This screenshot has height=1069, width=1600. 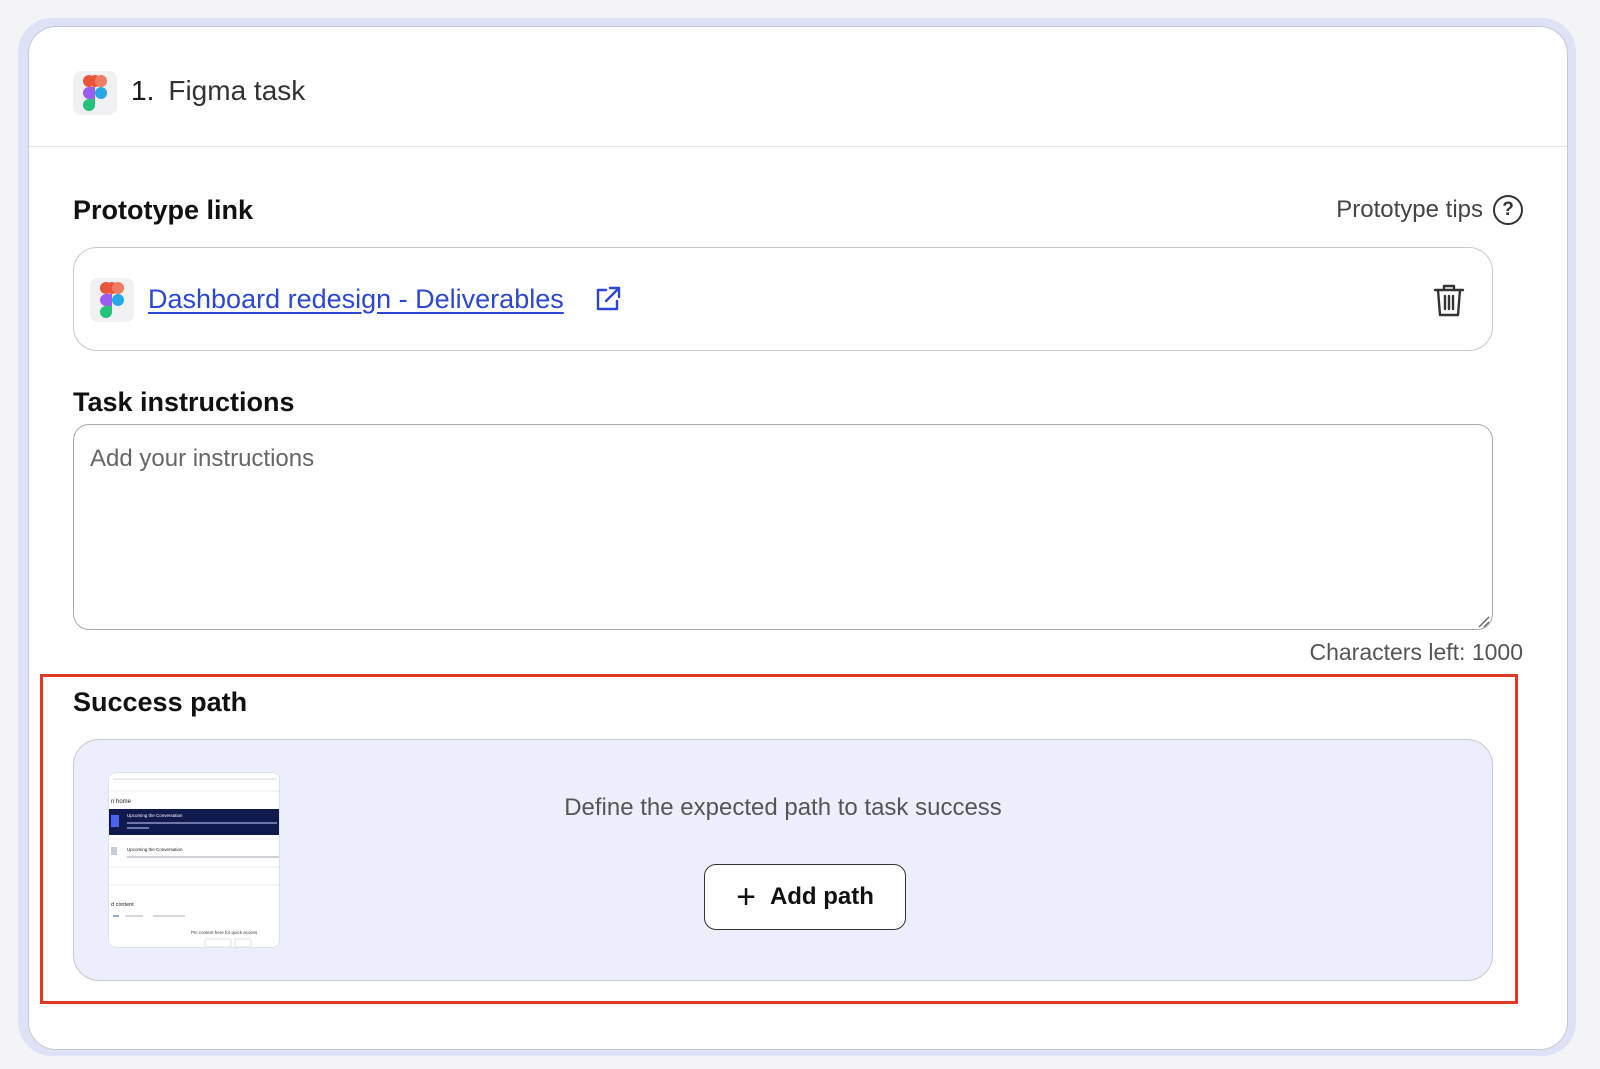 What do you see at coordinates (122, 905) in the screenshot?
I see `thumbnail-section: d content` at bounding box center [122, 905].